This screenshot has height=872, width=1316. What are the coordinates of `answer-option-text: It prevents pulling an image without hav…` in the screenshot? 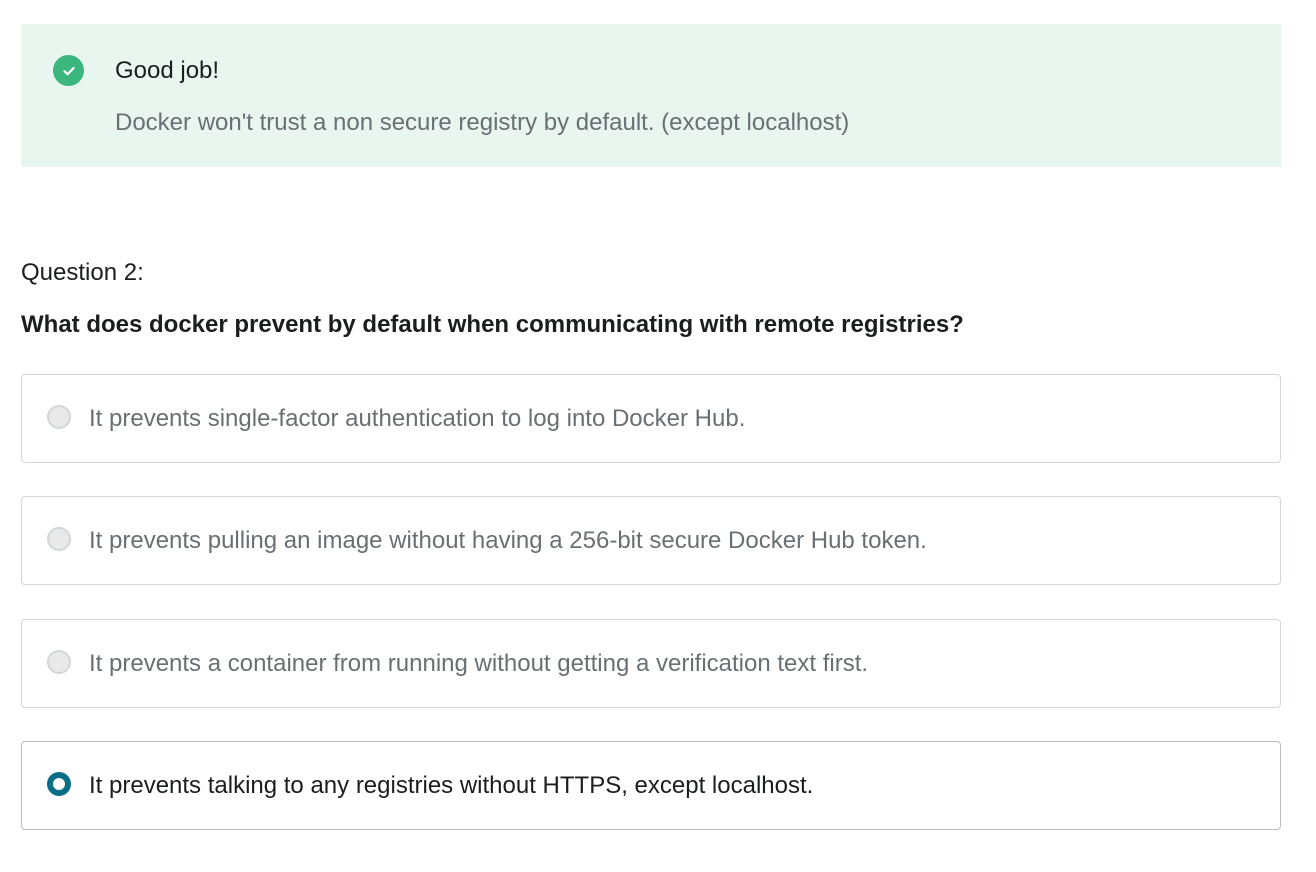 It's located at (508, 540).